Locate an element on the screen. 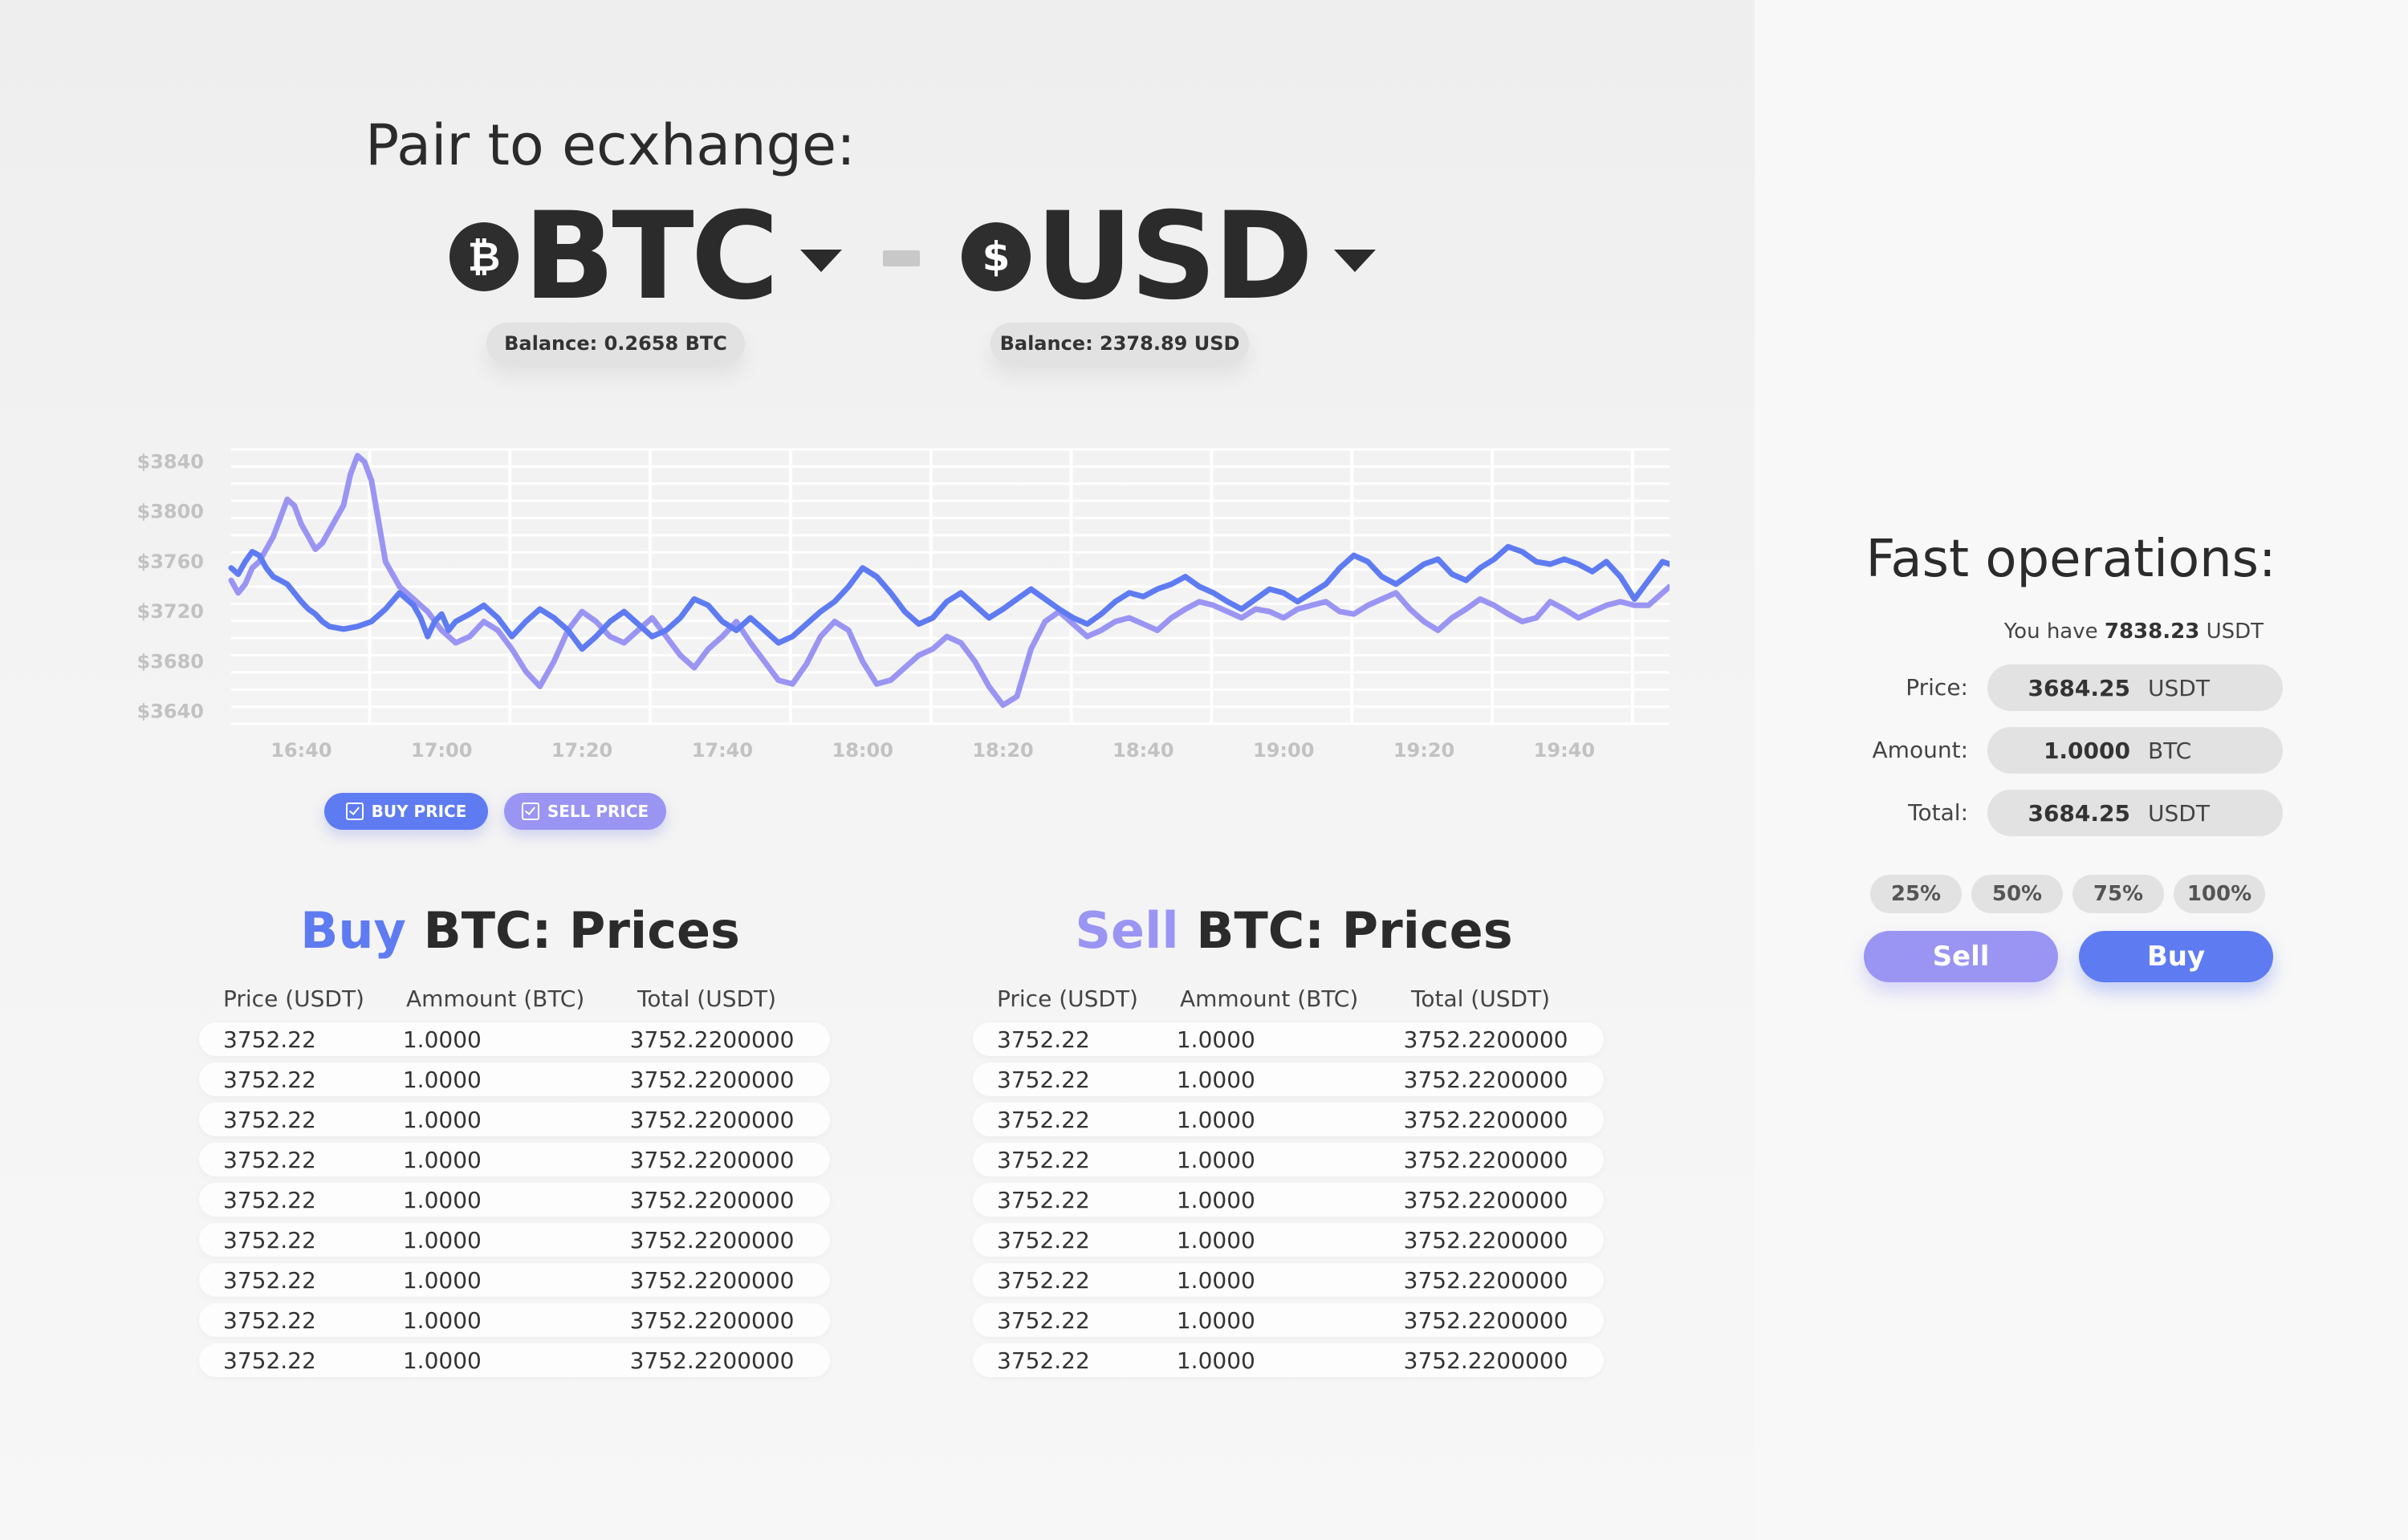 Image resolution: width=2408 pixels, height=1540 pixels. sell-button: Sell is located at coordinates (1961, 956).